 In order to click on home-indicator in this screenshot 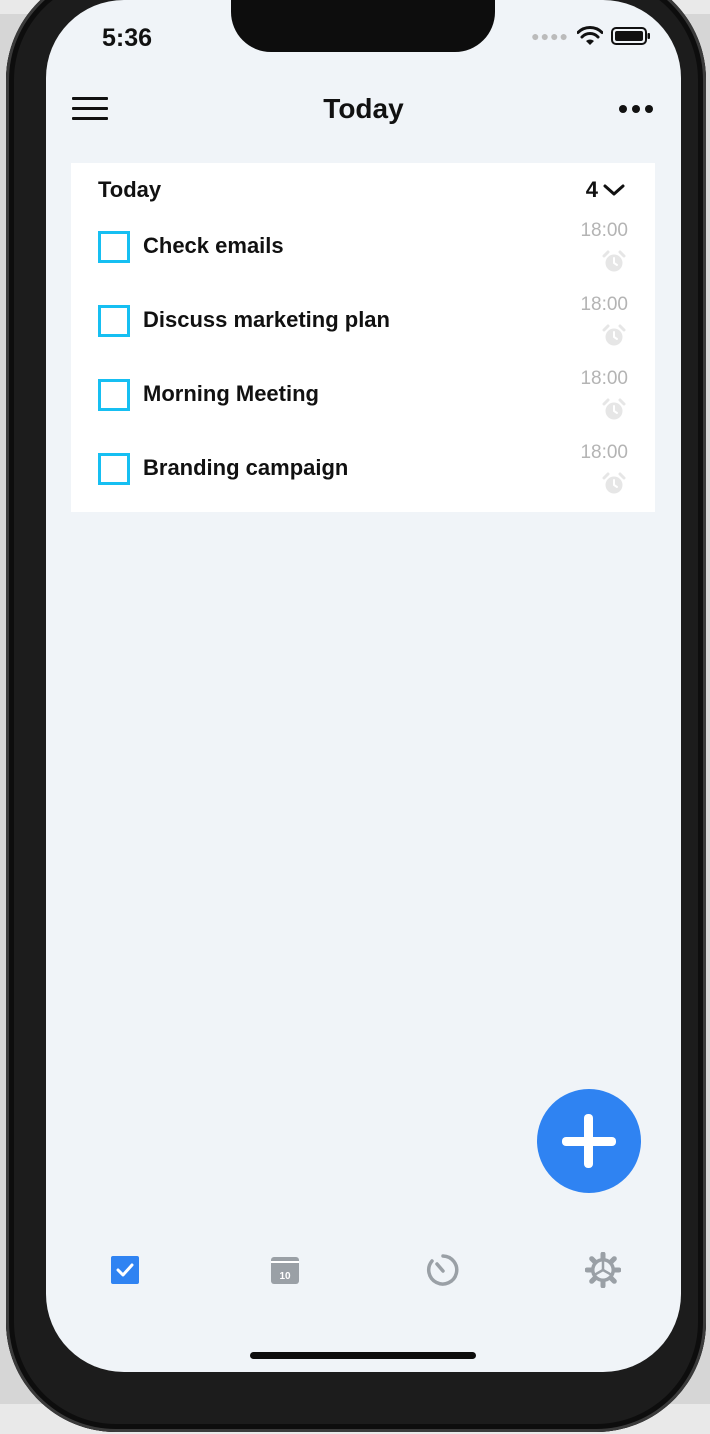, I will do `click(363, 1355)`.